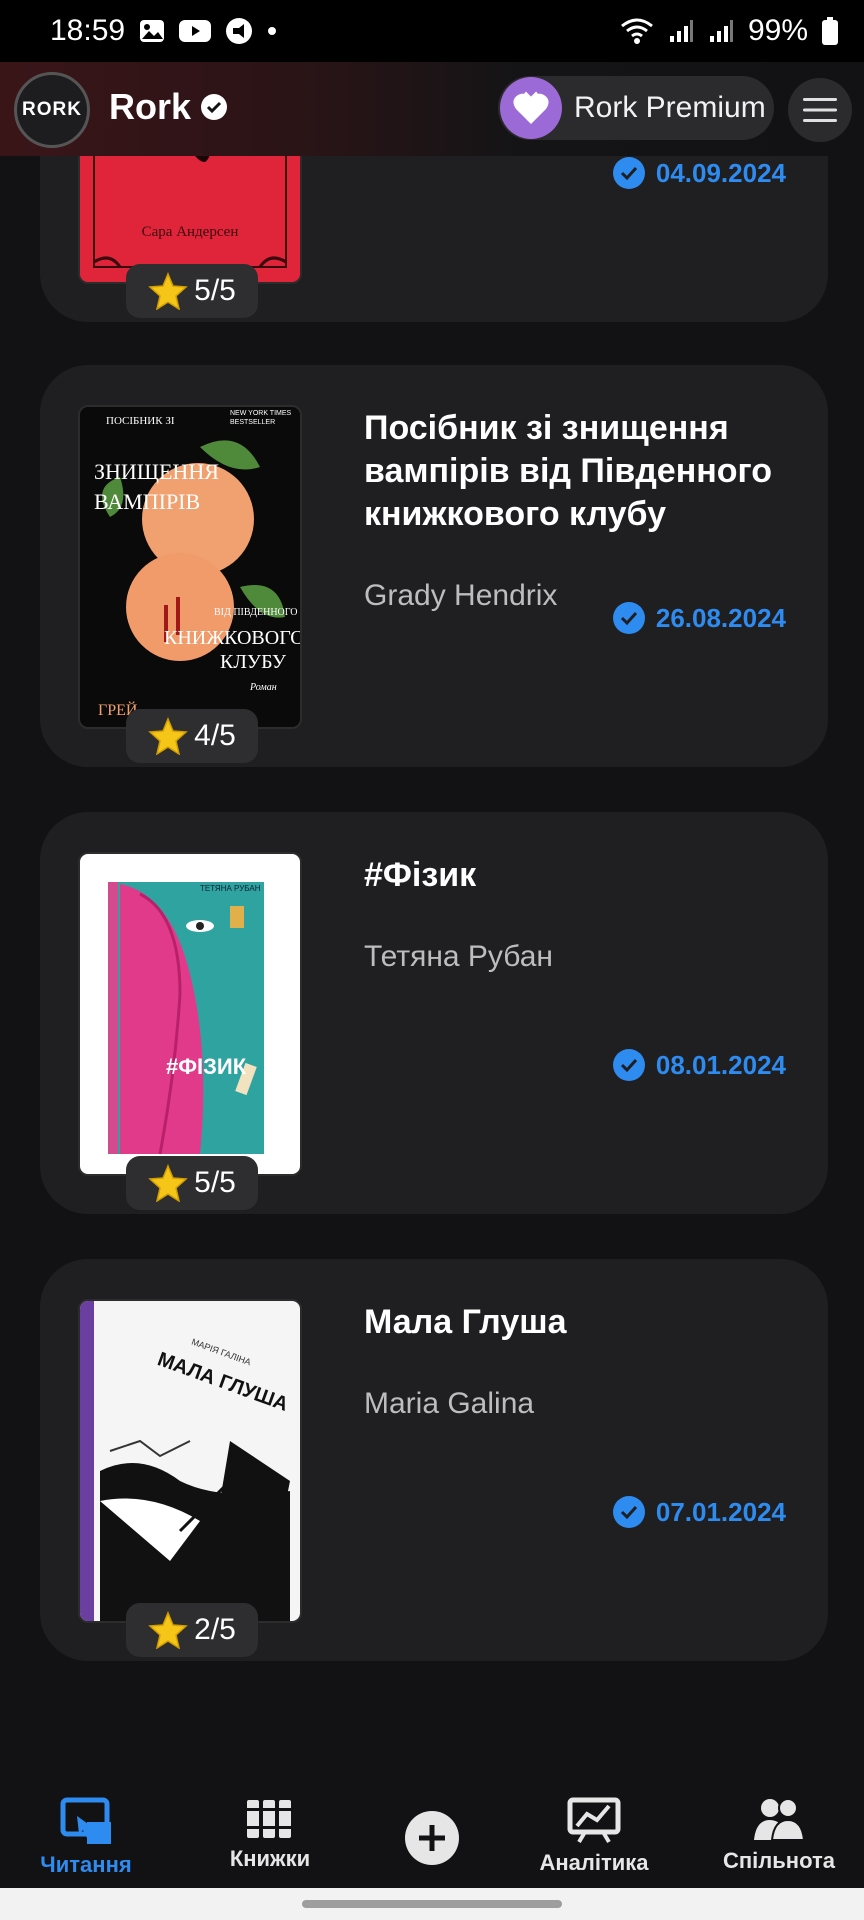 This screenshot has height=1920, width=864. I want to click on book-cover: МАРІЯ ГАЛІНА МАЛА ГЛУША, so click(190, 1461).